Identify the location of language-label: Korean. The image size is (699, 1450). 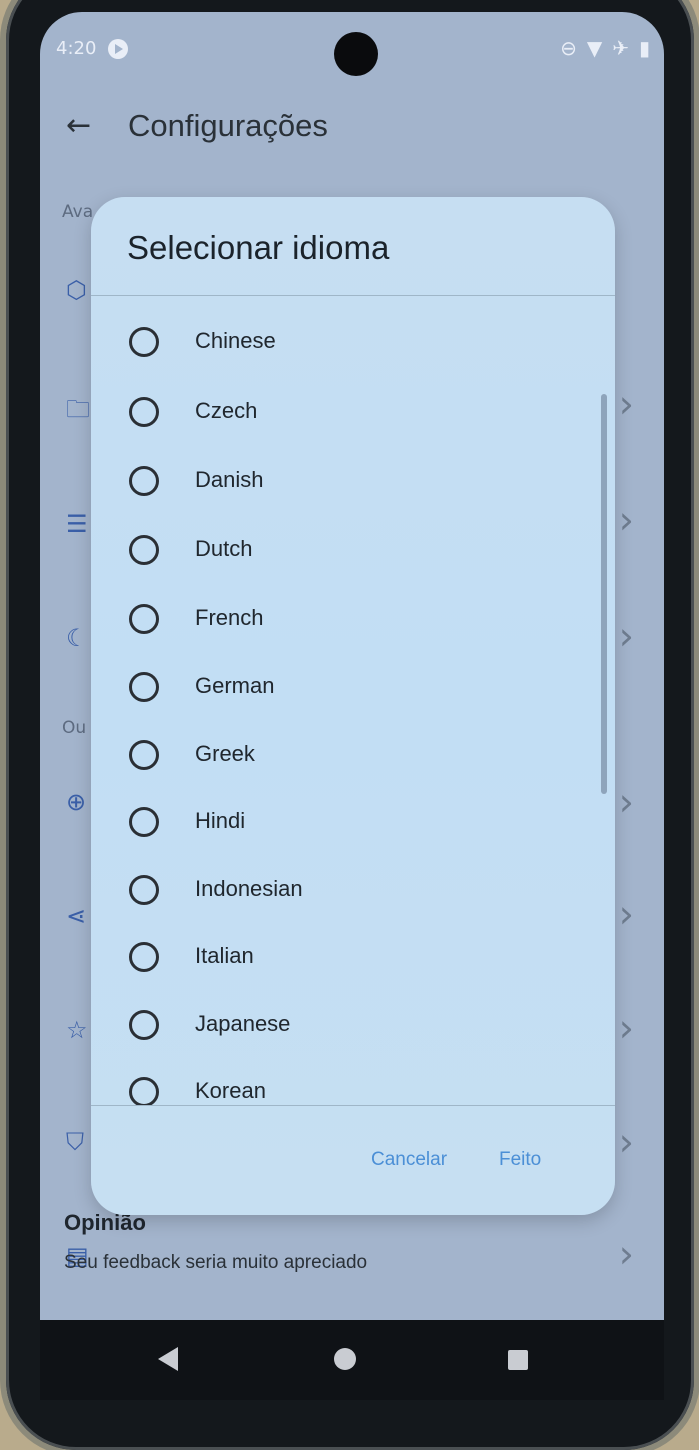
(230, 1090).